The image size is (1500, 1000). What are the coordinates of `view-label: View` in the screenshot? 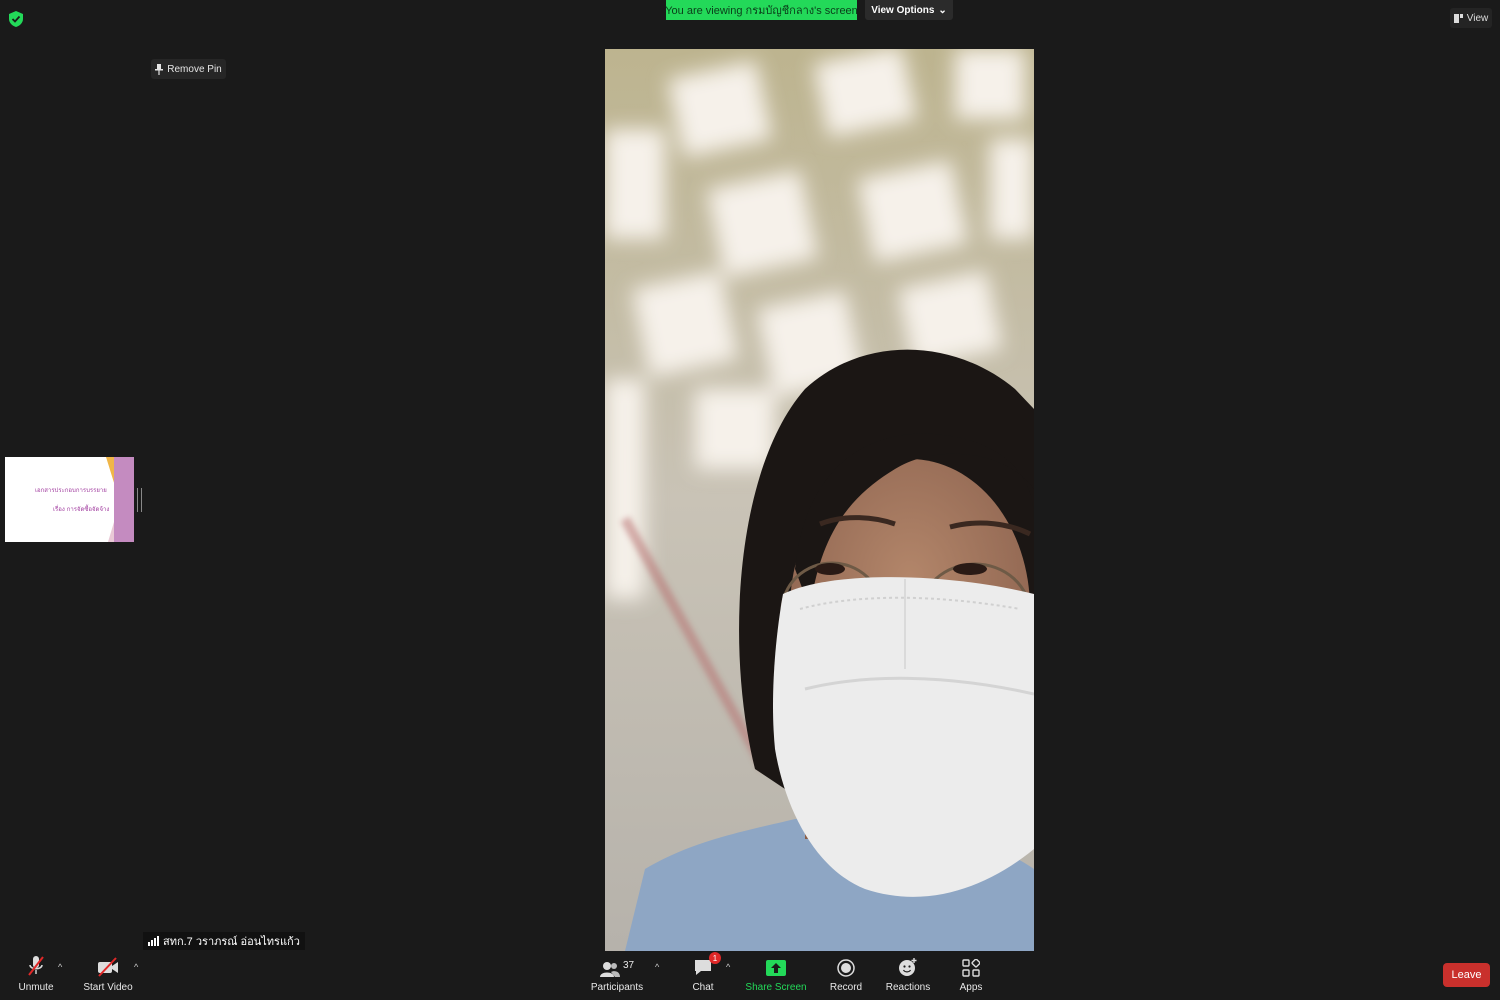 It's located at (1477, 18).